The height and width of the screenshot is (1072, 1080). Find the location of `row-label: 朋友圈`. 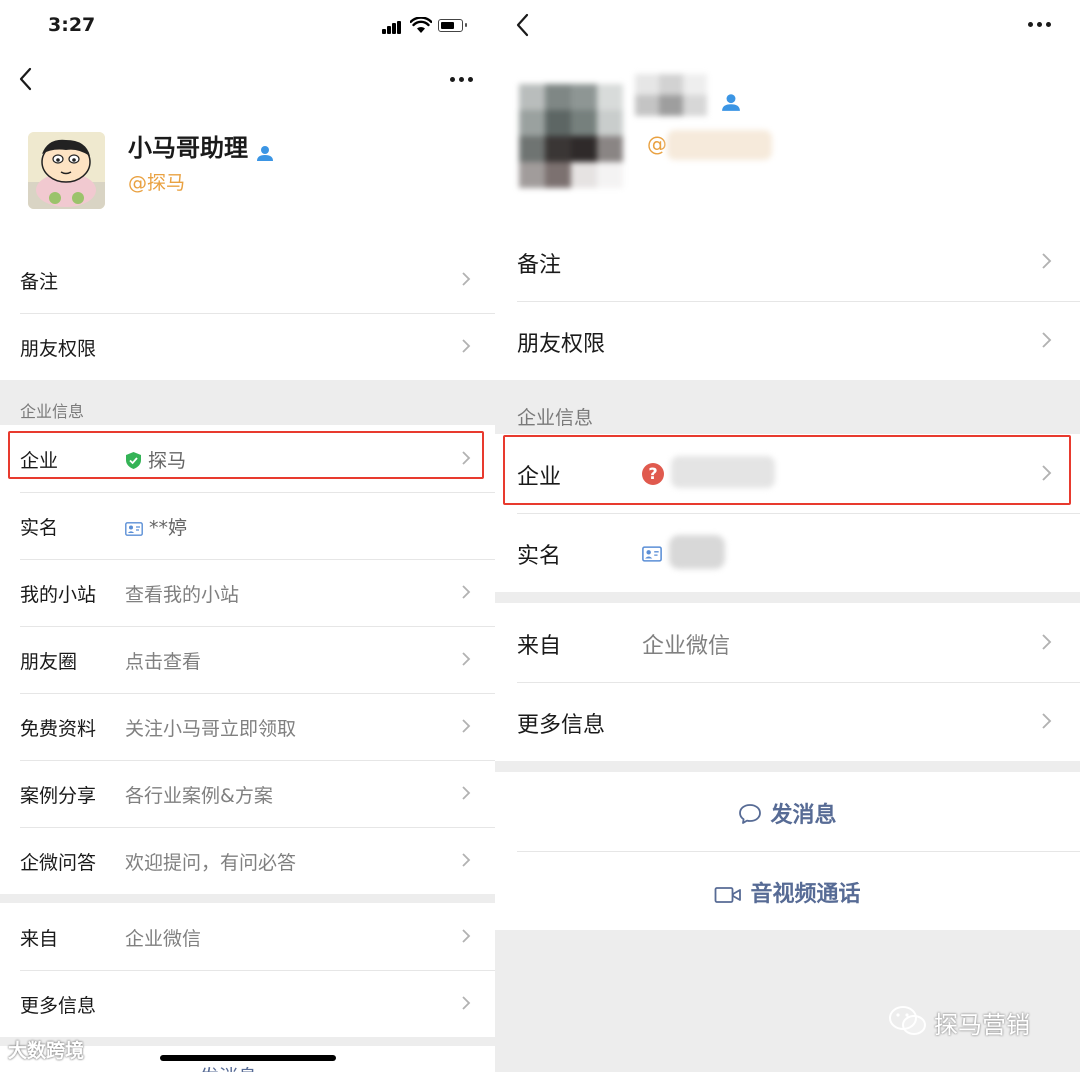

row-label: 朋友圈 is located at coordinates (49, 662).